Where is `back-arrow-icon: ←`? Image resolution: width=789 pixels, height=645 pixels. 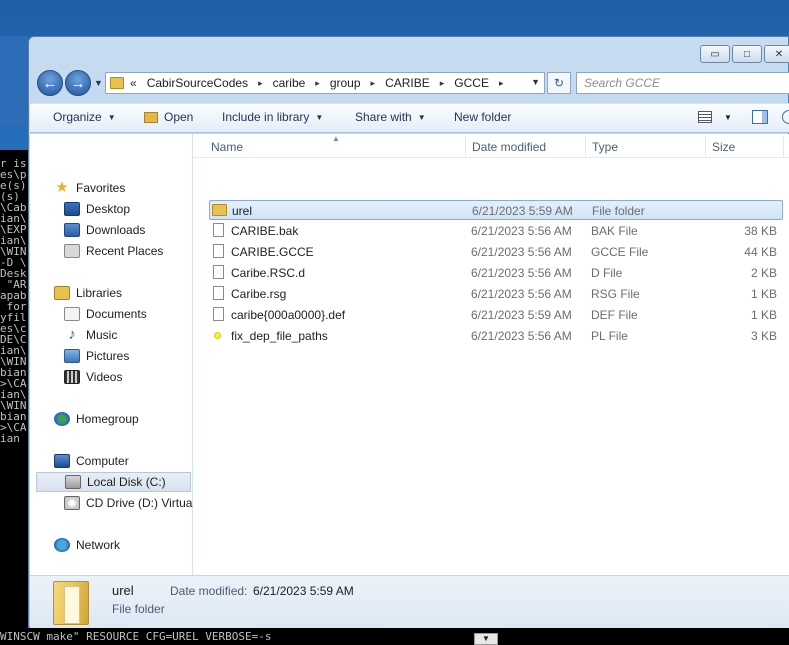
back-arrow-icon: ← is located at coordinates (50, 83).